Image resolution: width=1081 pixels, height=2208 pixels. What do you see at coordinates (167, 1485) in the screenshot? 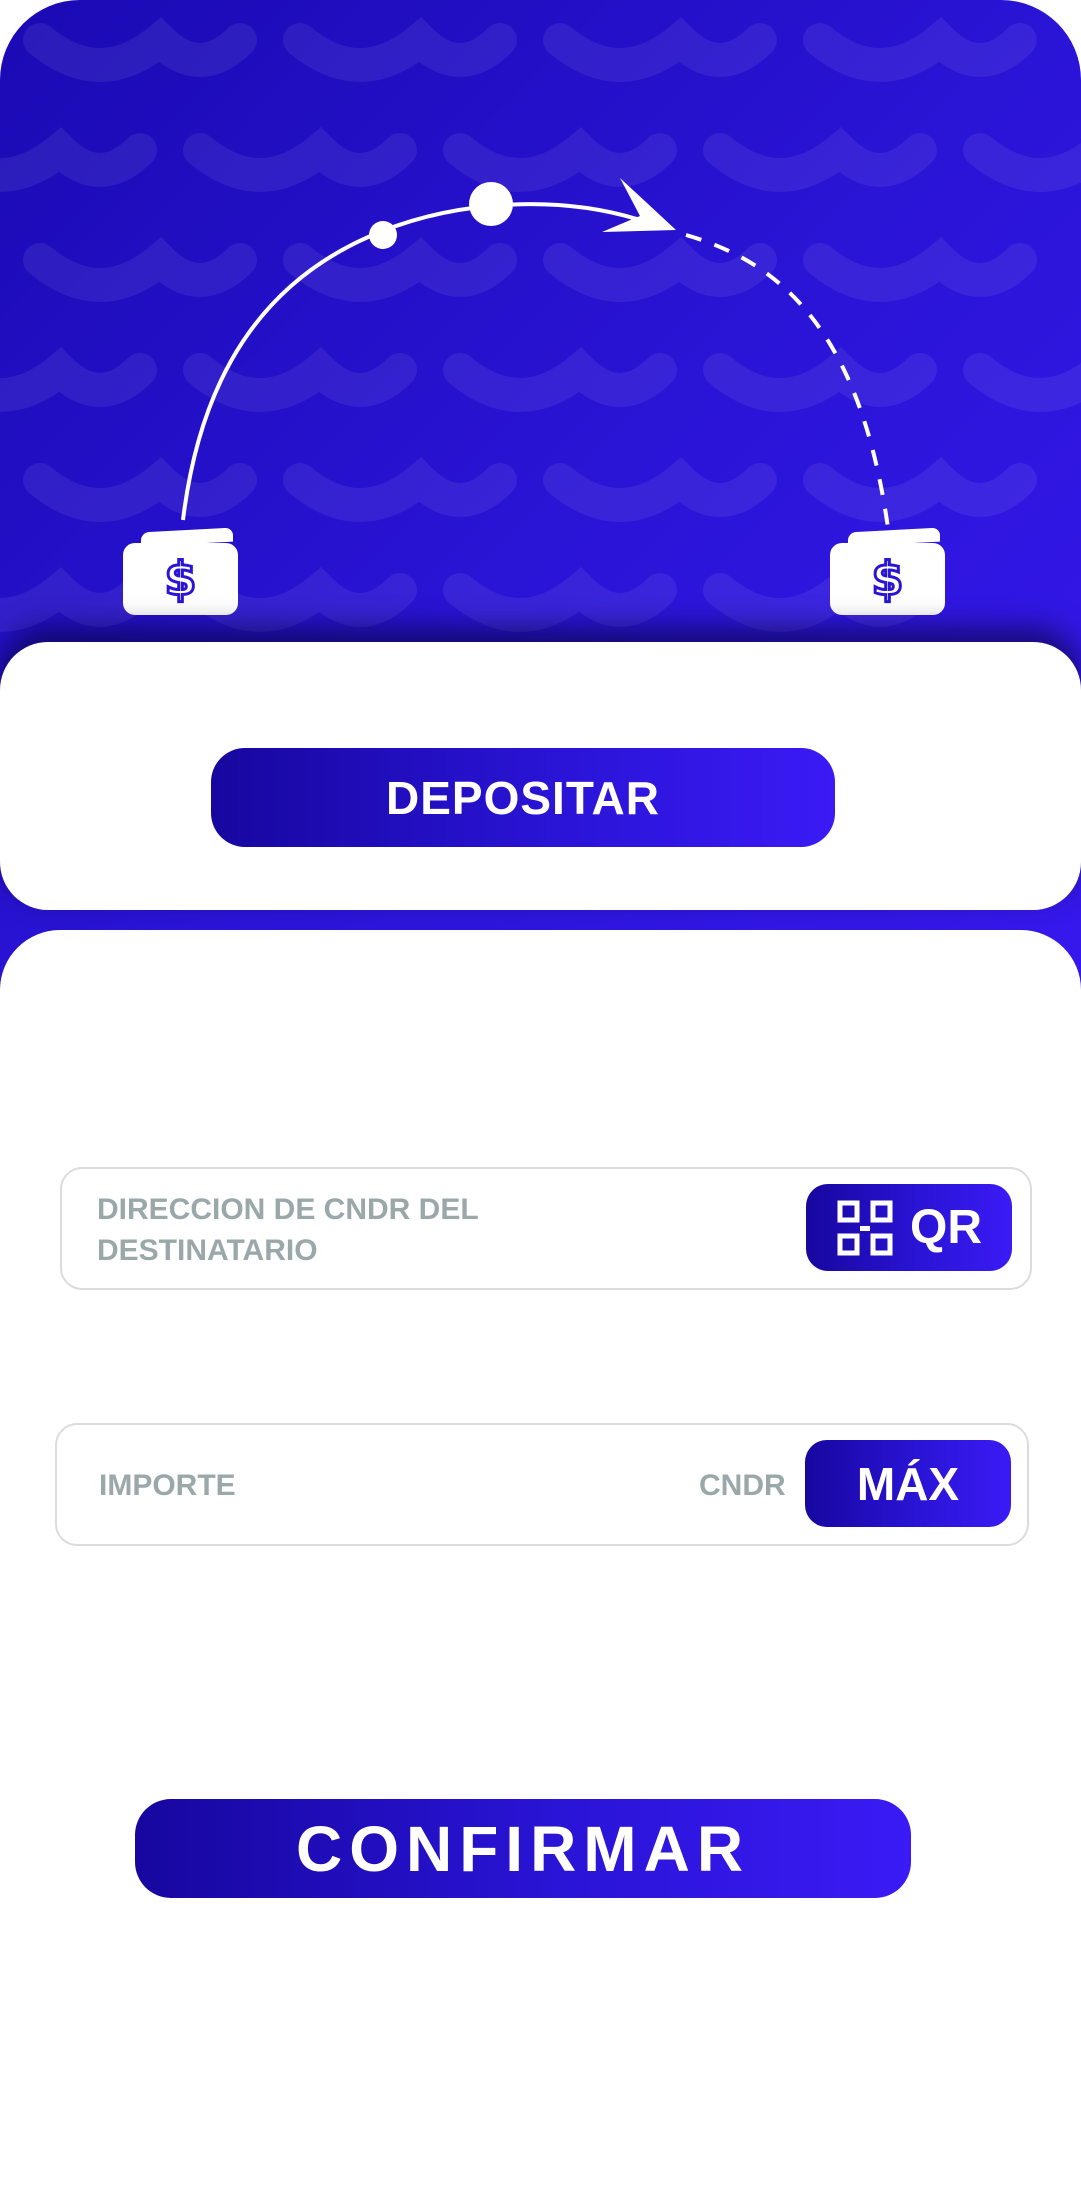
I see `amount-placeholder: IMPORTE` at bounding box center [167, 1485].